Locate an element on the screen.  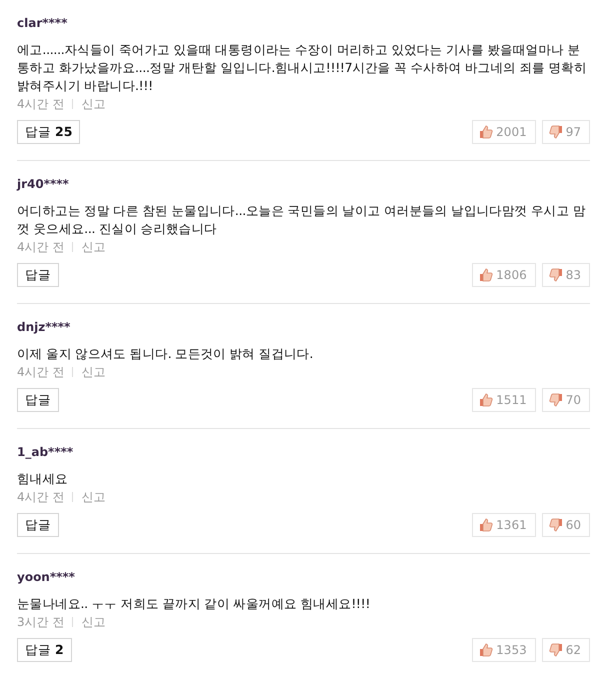
like-button: 1806 is located at coordinates (504, 275).